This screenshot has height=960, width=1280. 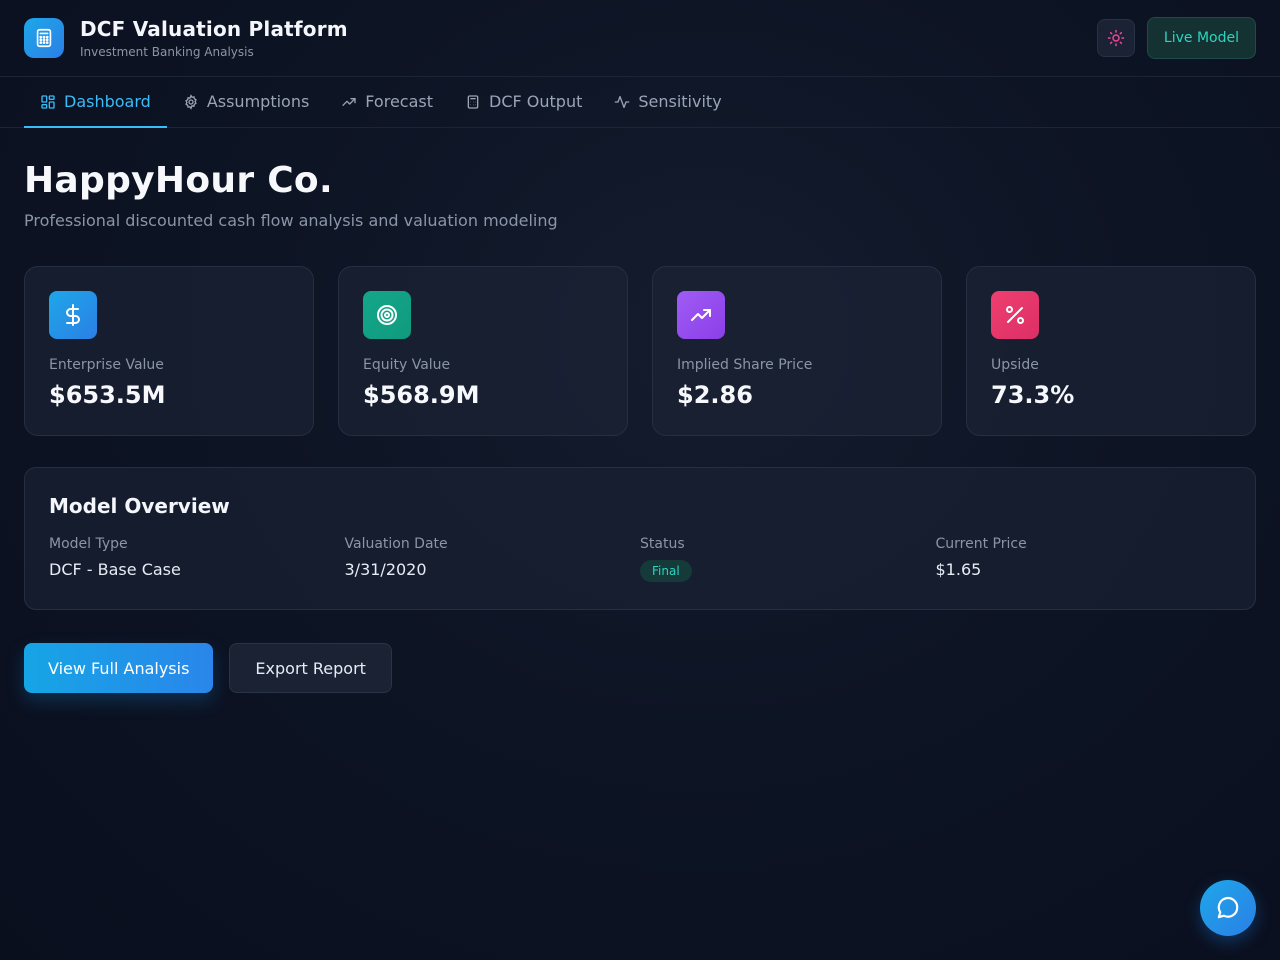 What do you see at coordinates (1084, 559) in the screenshot?
I see `overview-current-price: Current Price $1.65` at bounding box center [1084, 559].